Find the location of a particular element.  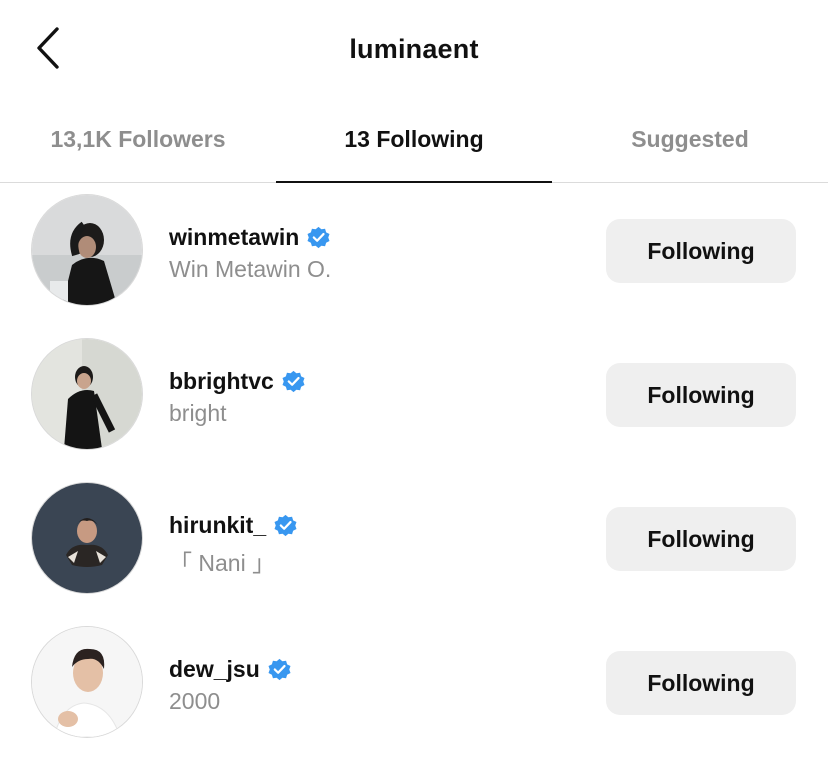

account-info: hirunkit_ 「 Nani 」 is located at coordinates (233, 544).